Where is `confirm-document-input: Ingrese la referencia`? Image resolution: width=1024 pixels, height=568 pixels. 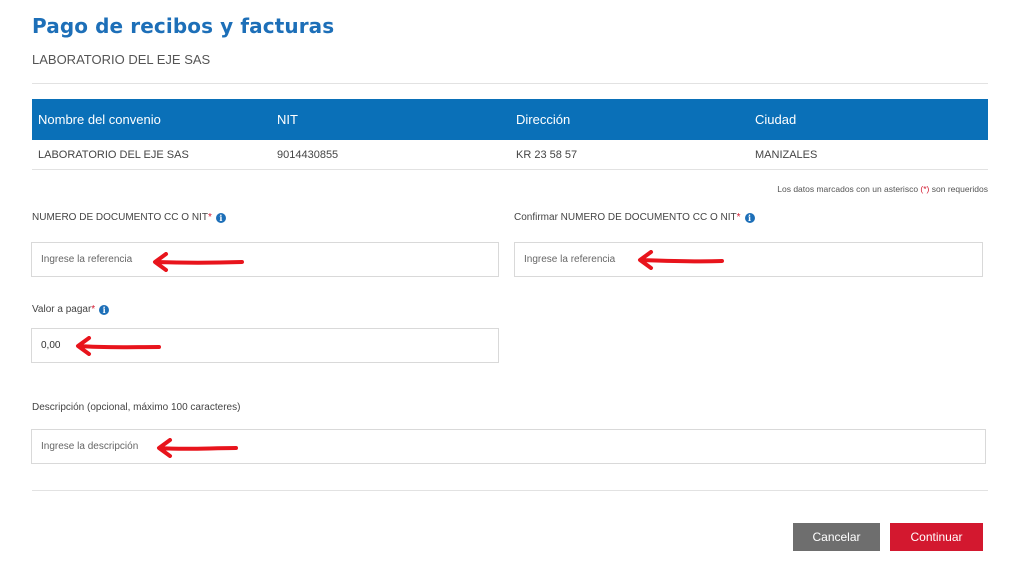 confirm-document-input: Ingrese la referencia is located at coordinates (748, 259).